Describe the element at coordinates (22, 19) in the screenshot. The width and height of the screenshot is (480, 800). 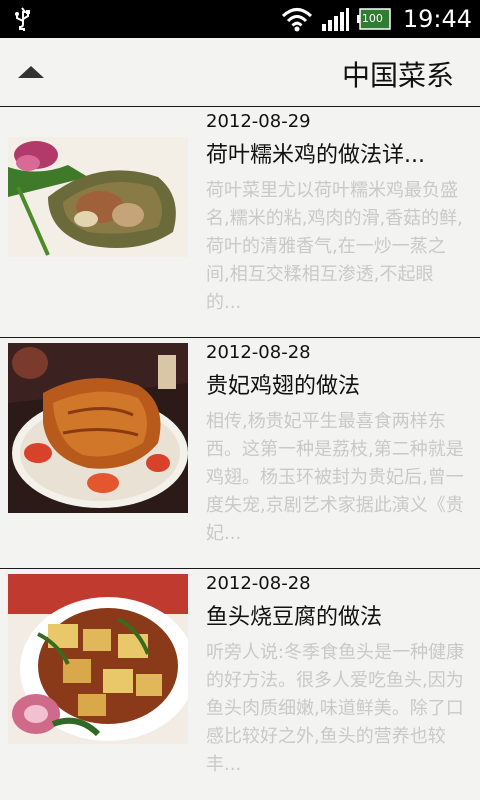
I see `usb-icon` at that location.